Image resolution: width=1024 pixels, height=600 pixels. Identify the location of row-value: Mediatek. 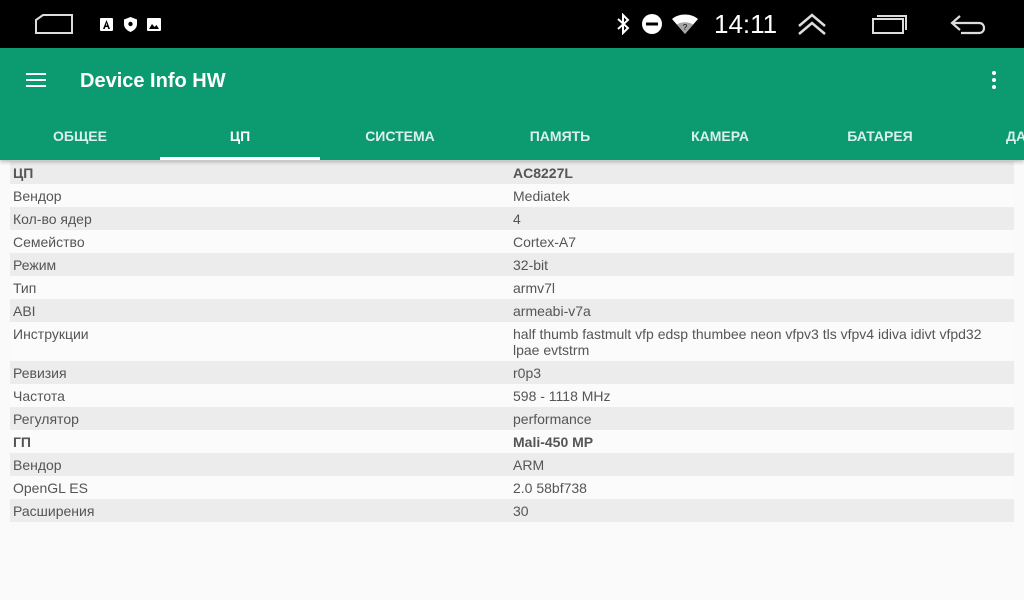
(541, 196).